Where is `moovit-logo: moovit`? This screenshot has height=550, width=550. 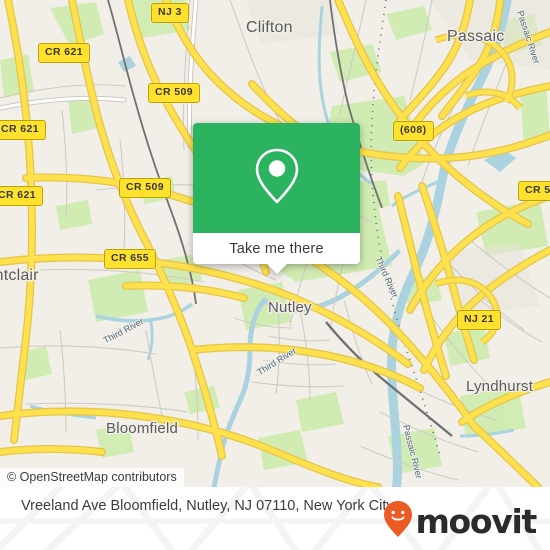 moovit-logo: moovit is located at coordinates (460, 521).